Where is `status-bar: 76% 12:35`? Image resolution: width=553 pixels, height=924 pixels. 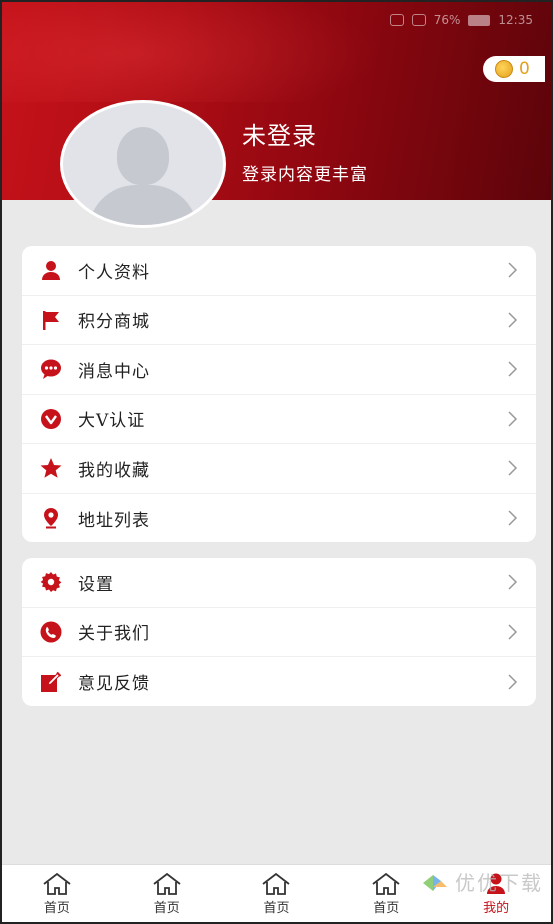 status-bar: 76% 12:35 is located at coordinates (461, 20).